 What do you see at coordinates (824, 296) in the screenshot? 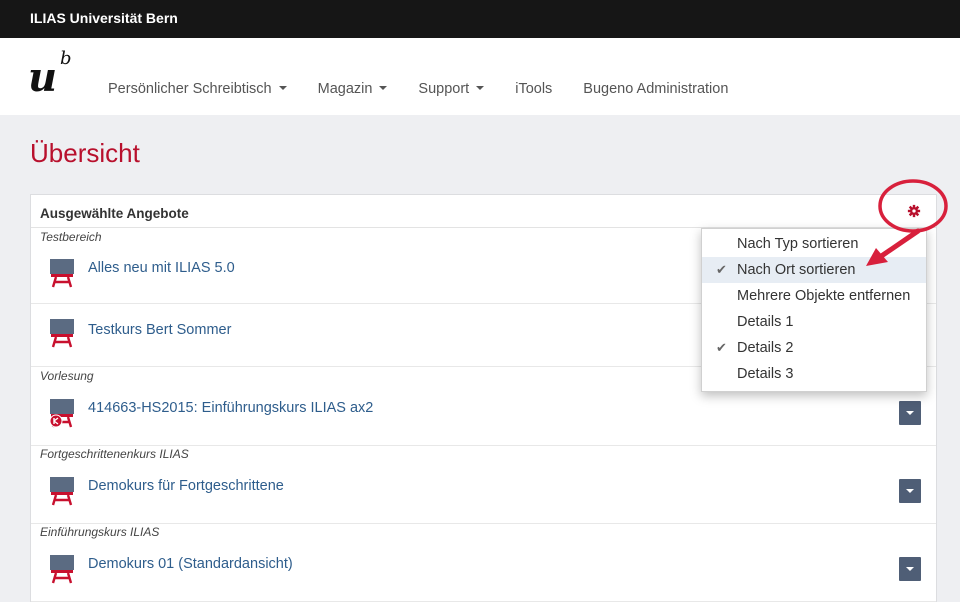
I see `menu-item-label: Mehrere Objekte entfernen` at bounding box center [824, 296].